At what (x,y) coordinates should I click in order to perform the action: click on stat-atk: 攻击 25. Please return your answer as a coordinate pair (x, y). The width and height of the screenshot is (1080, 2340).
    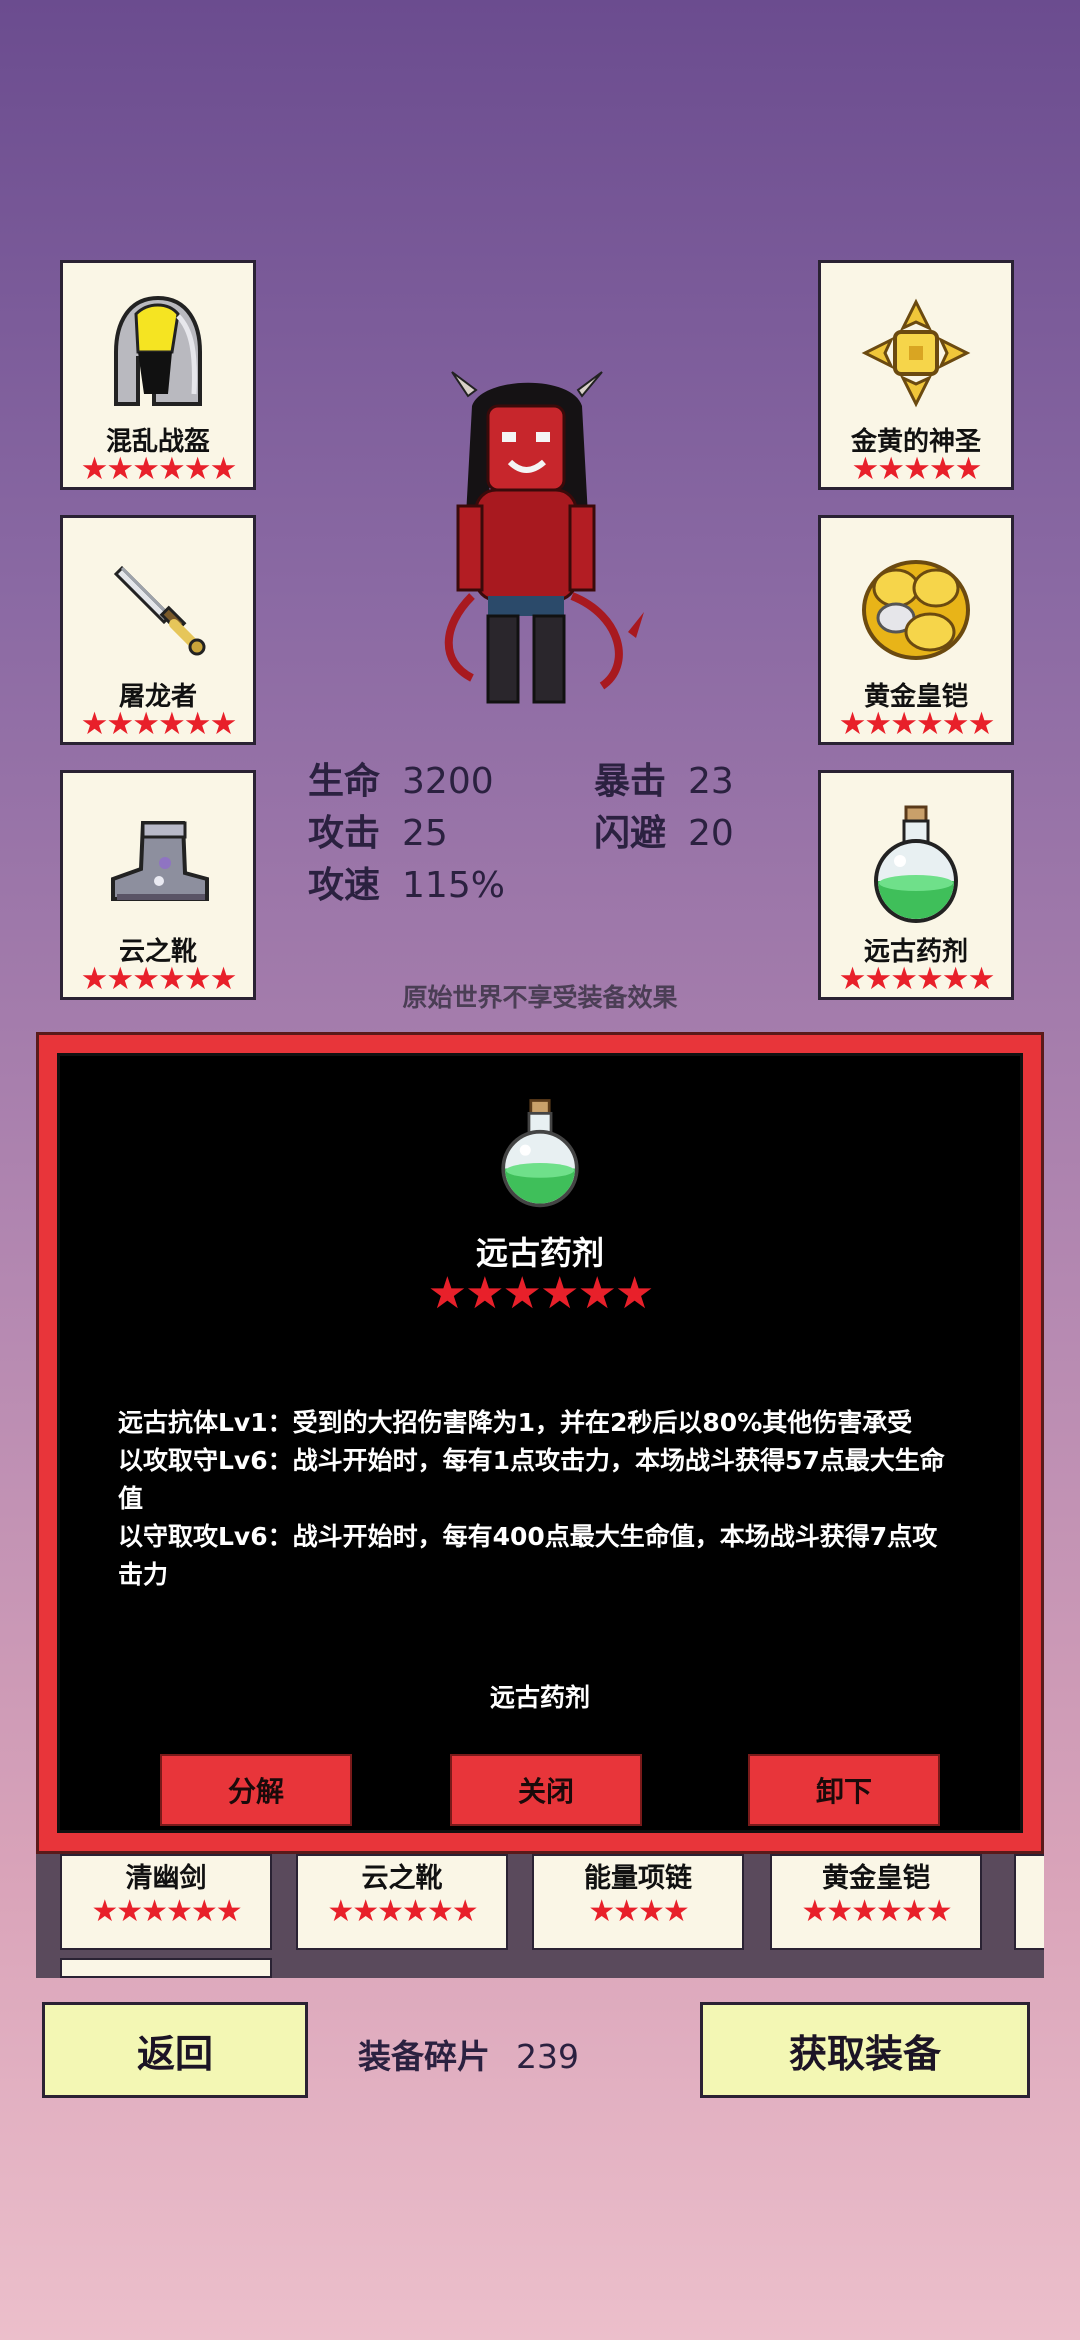
    Looking at the image, I should click on (378, 830).